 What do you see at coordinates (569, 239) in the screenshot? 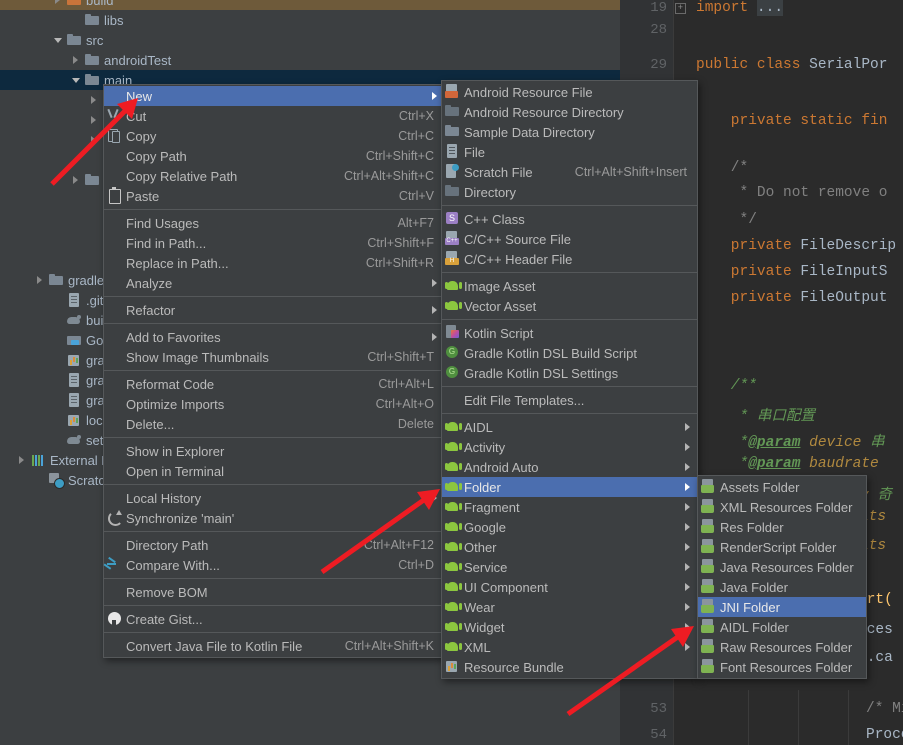
I see `menu-item-c-c-source-file: C/C++ Source File` at bounding box center [569, 239].